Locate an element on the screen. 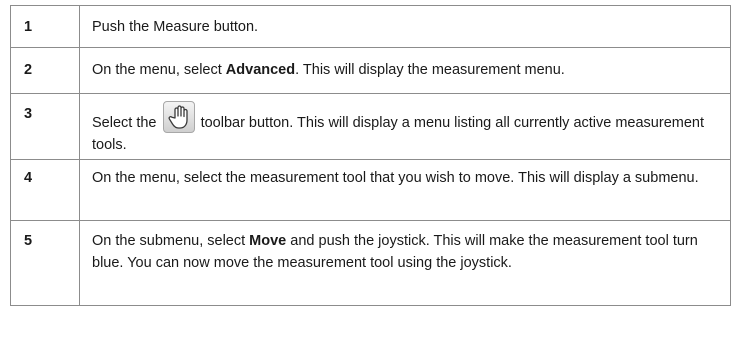 The width and height of the screenshot is (741, 356). step-number: 3 is located at coordinates (45, 126).